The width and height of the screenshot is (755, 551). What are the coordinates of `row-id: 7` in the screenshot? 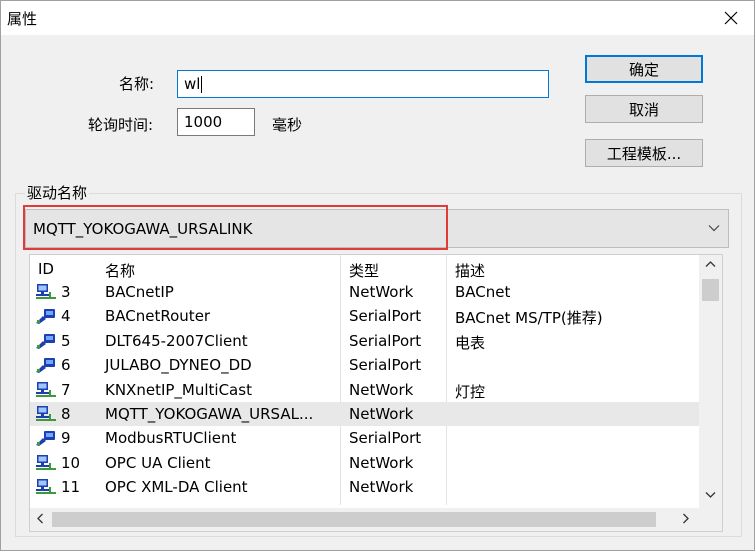 It's located at (66, 389).